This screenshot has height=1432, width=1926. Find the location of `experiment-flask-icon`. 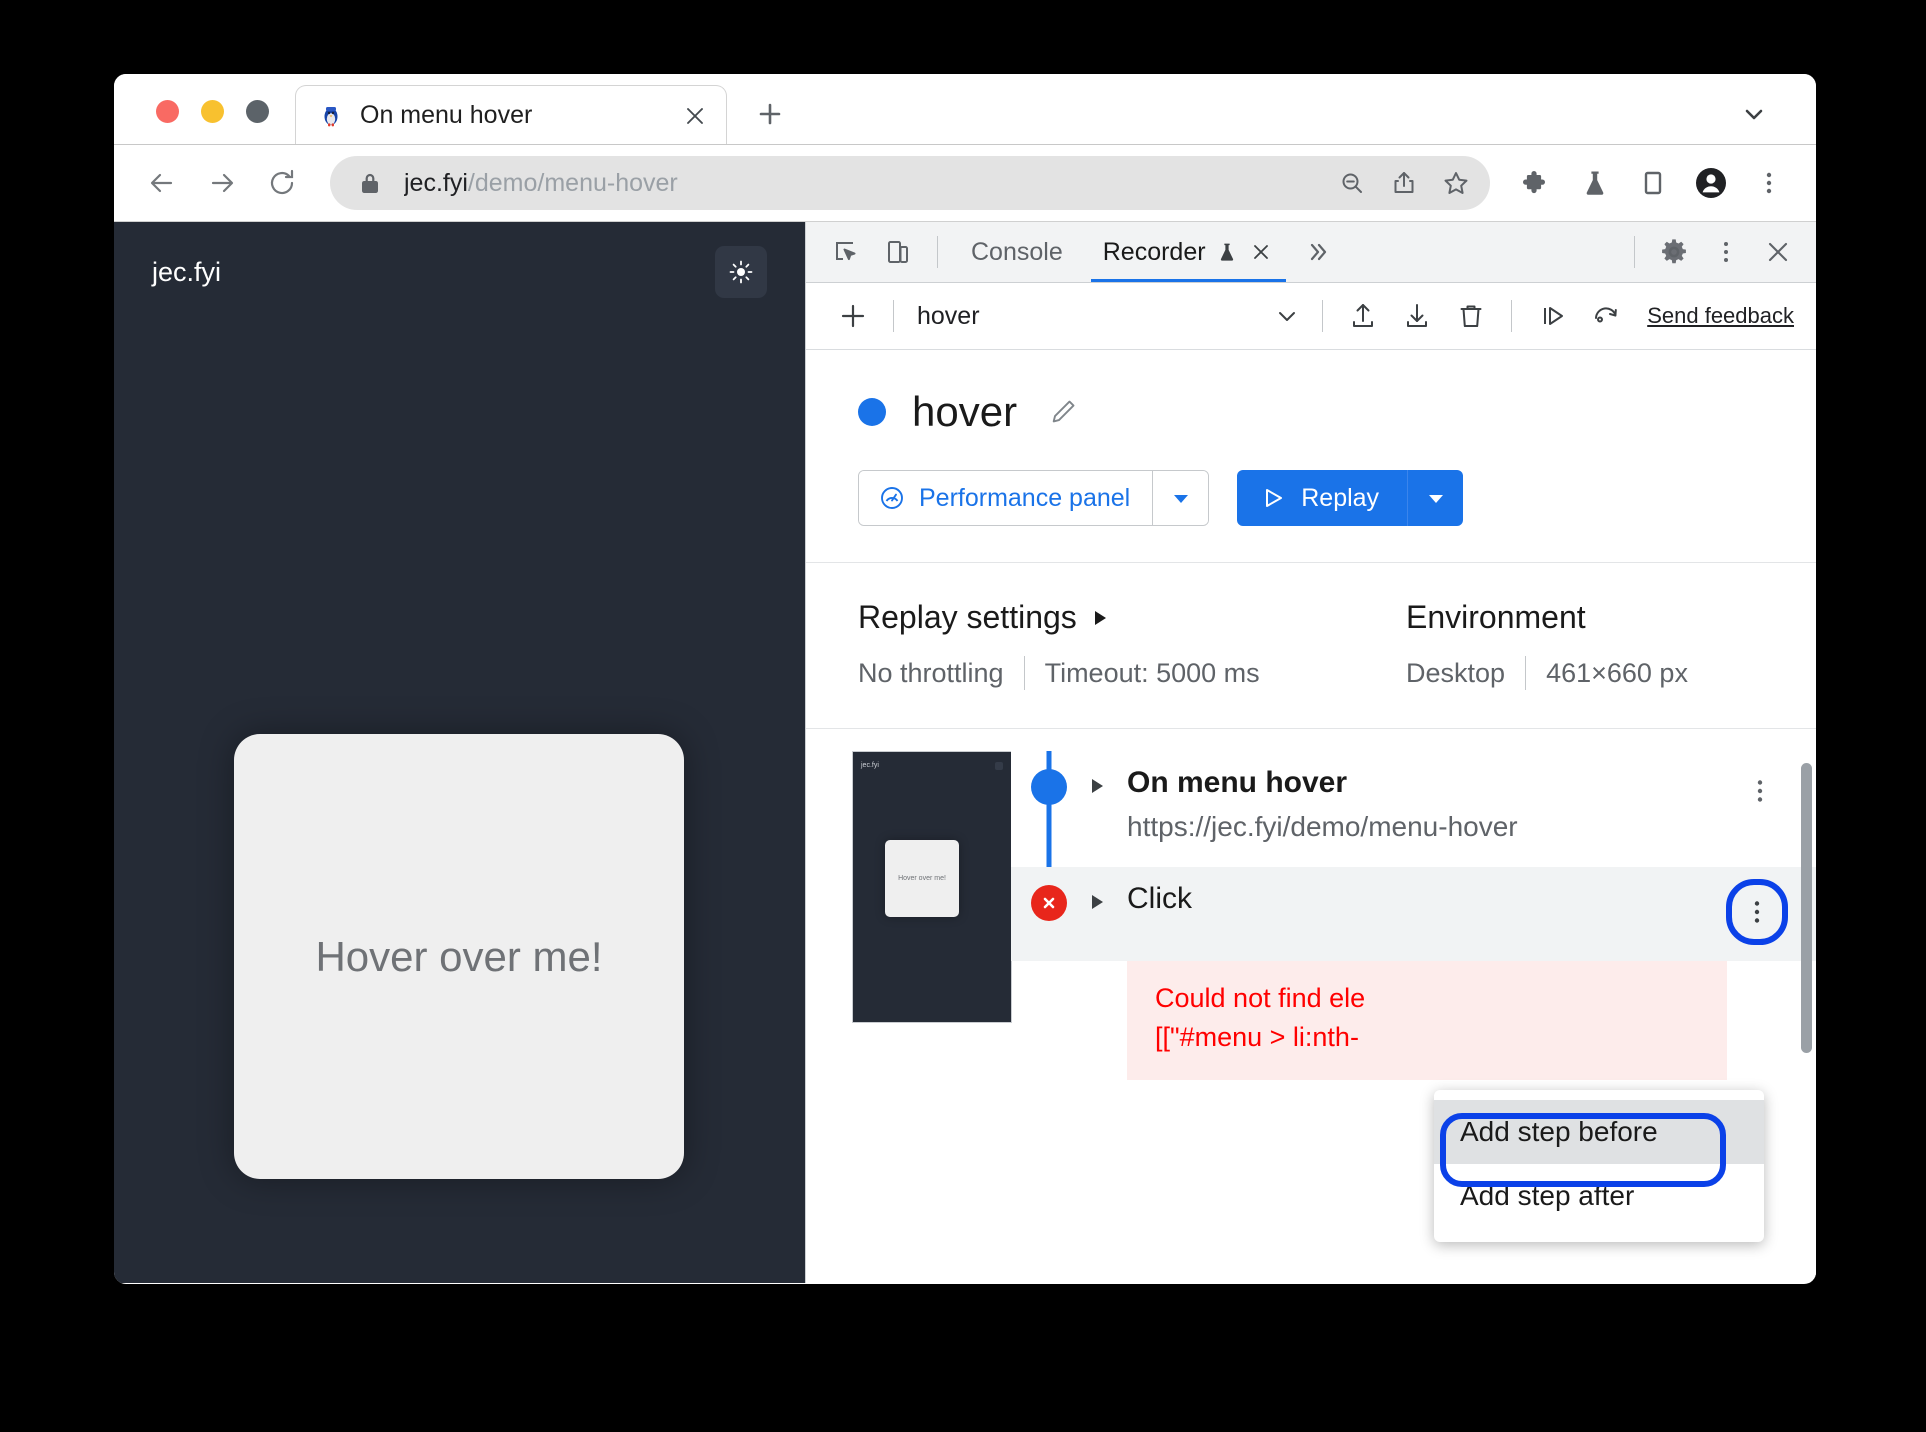

experiment-flask-icon is located at coordinates (1227, 252).